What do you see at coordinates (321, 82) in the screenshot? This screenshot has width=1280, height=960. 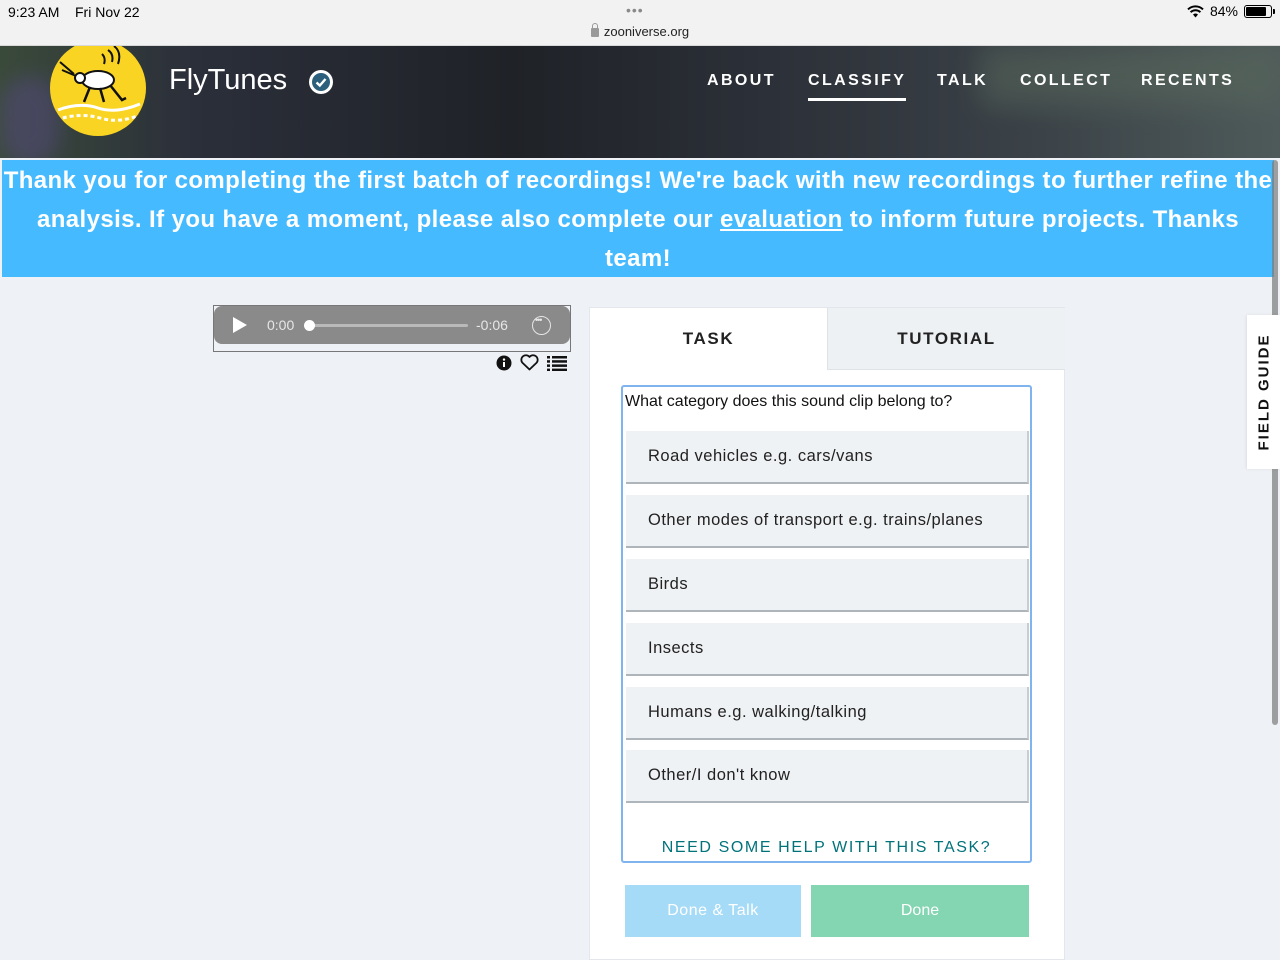 I see `verified-badge-icon` at bounding box center [321, 82].